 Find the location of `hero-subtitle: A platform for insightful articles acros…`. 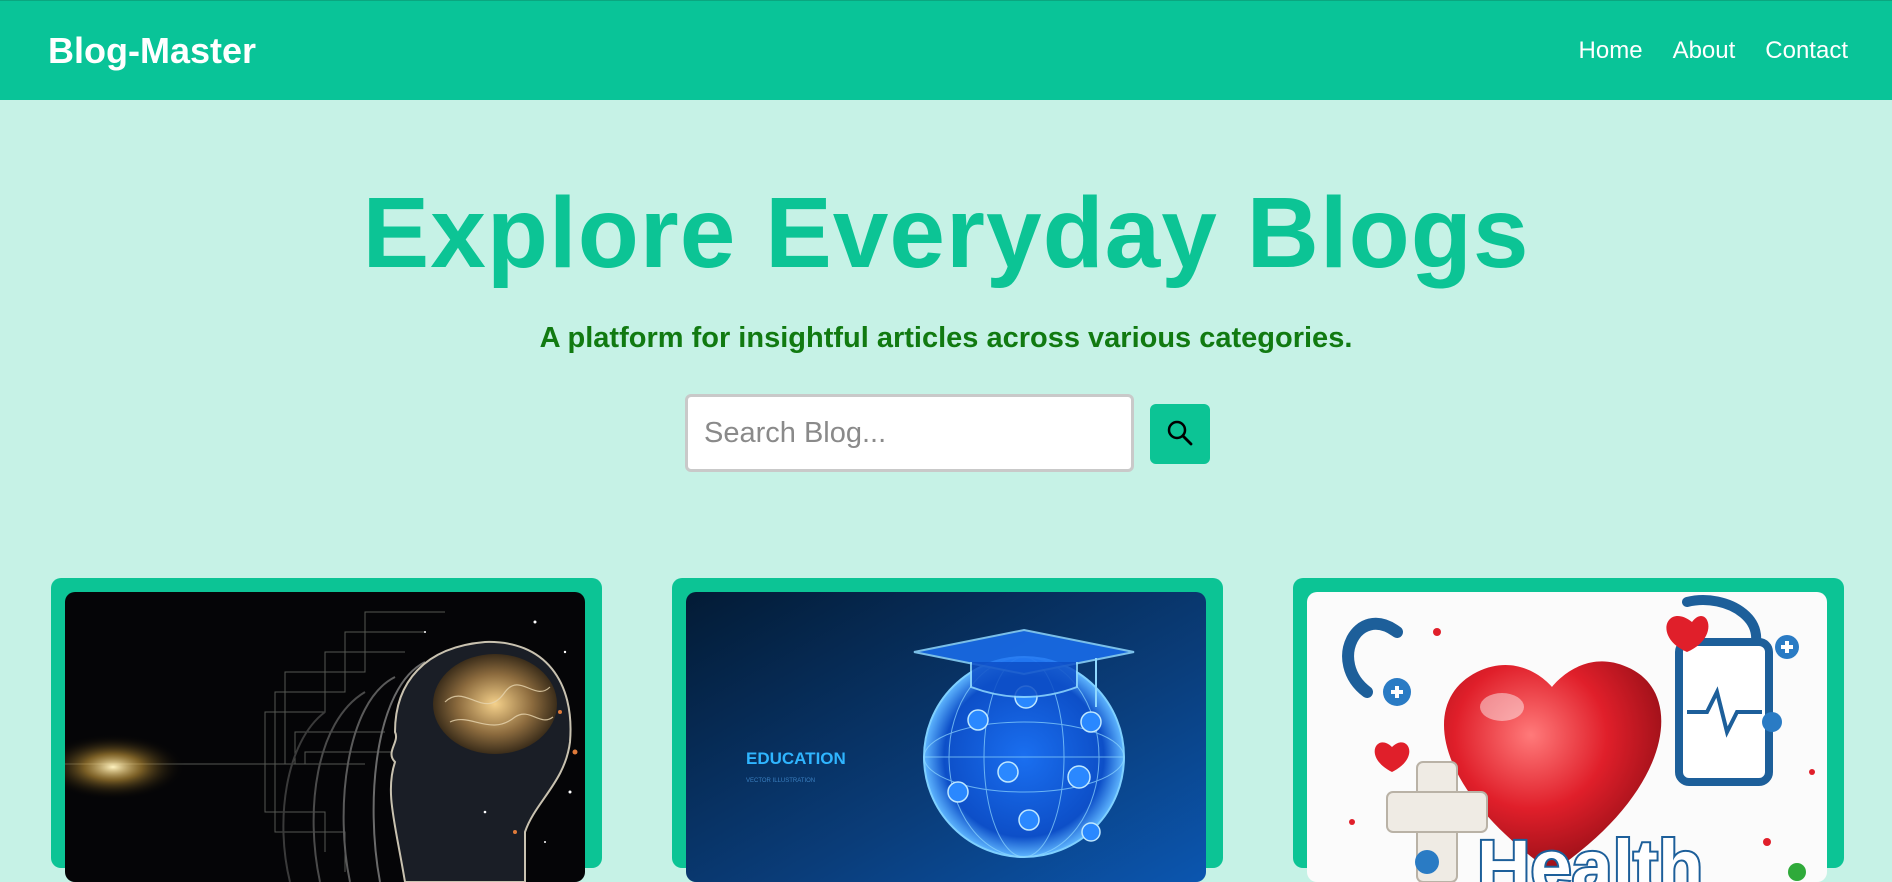

hero-subtitle: A platform for insightful articles acros… is located at coordinates (946, 338).